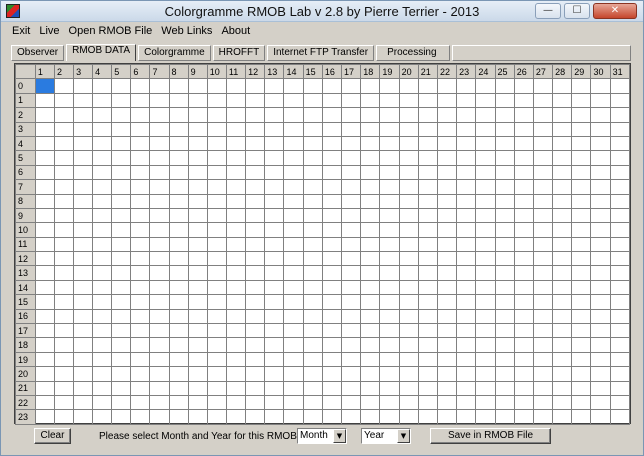  Describe the element at coordinates (25, 187) in the screenshot. I see `row-header: 7` at that location.